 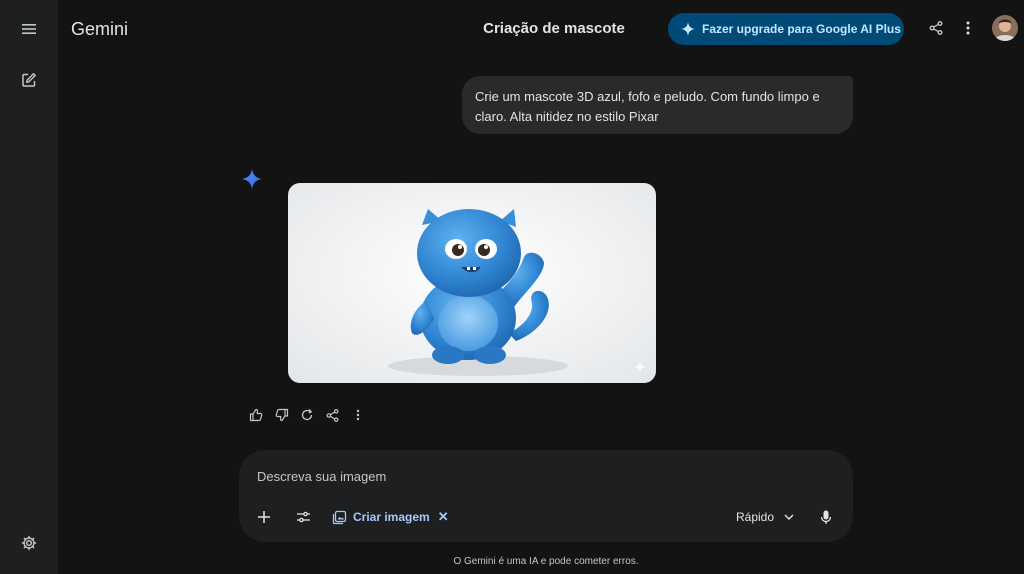 I want to click on disclaimer: O Gemini é uma IA e pode cometer erros., so click(x=546, y=561).